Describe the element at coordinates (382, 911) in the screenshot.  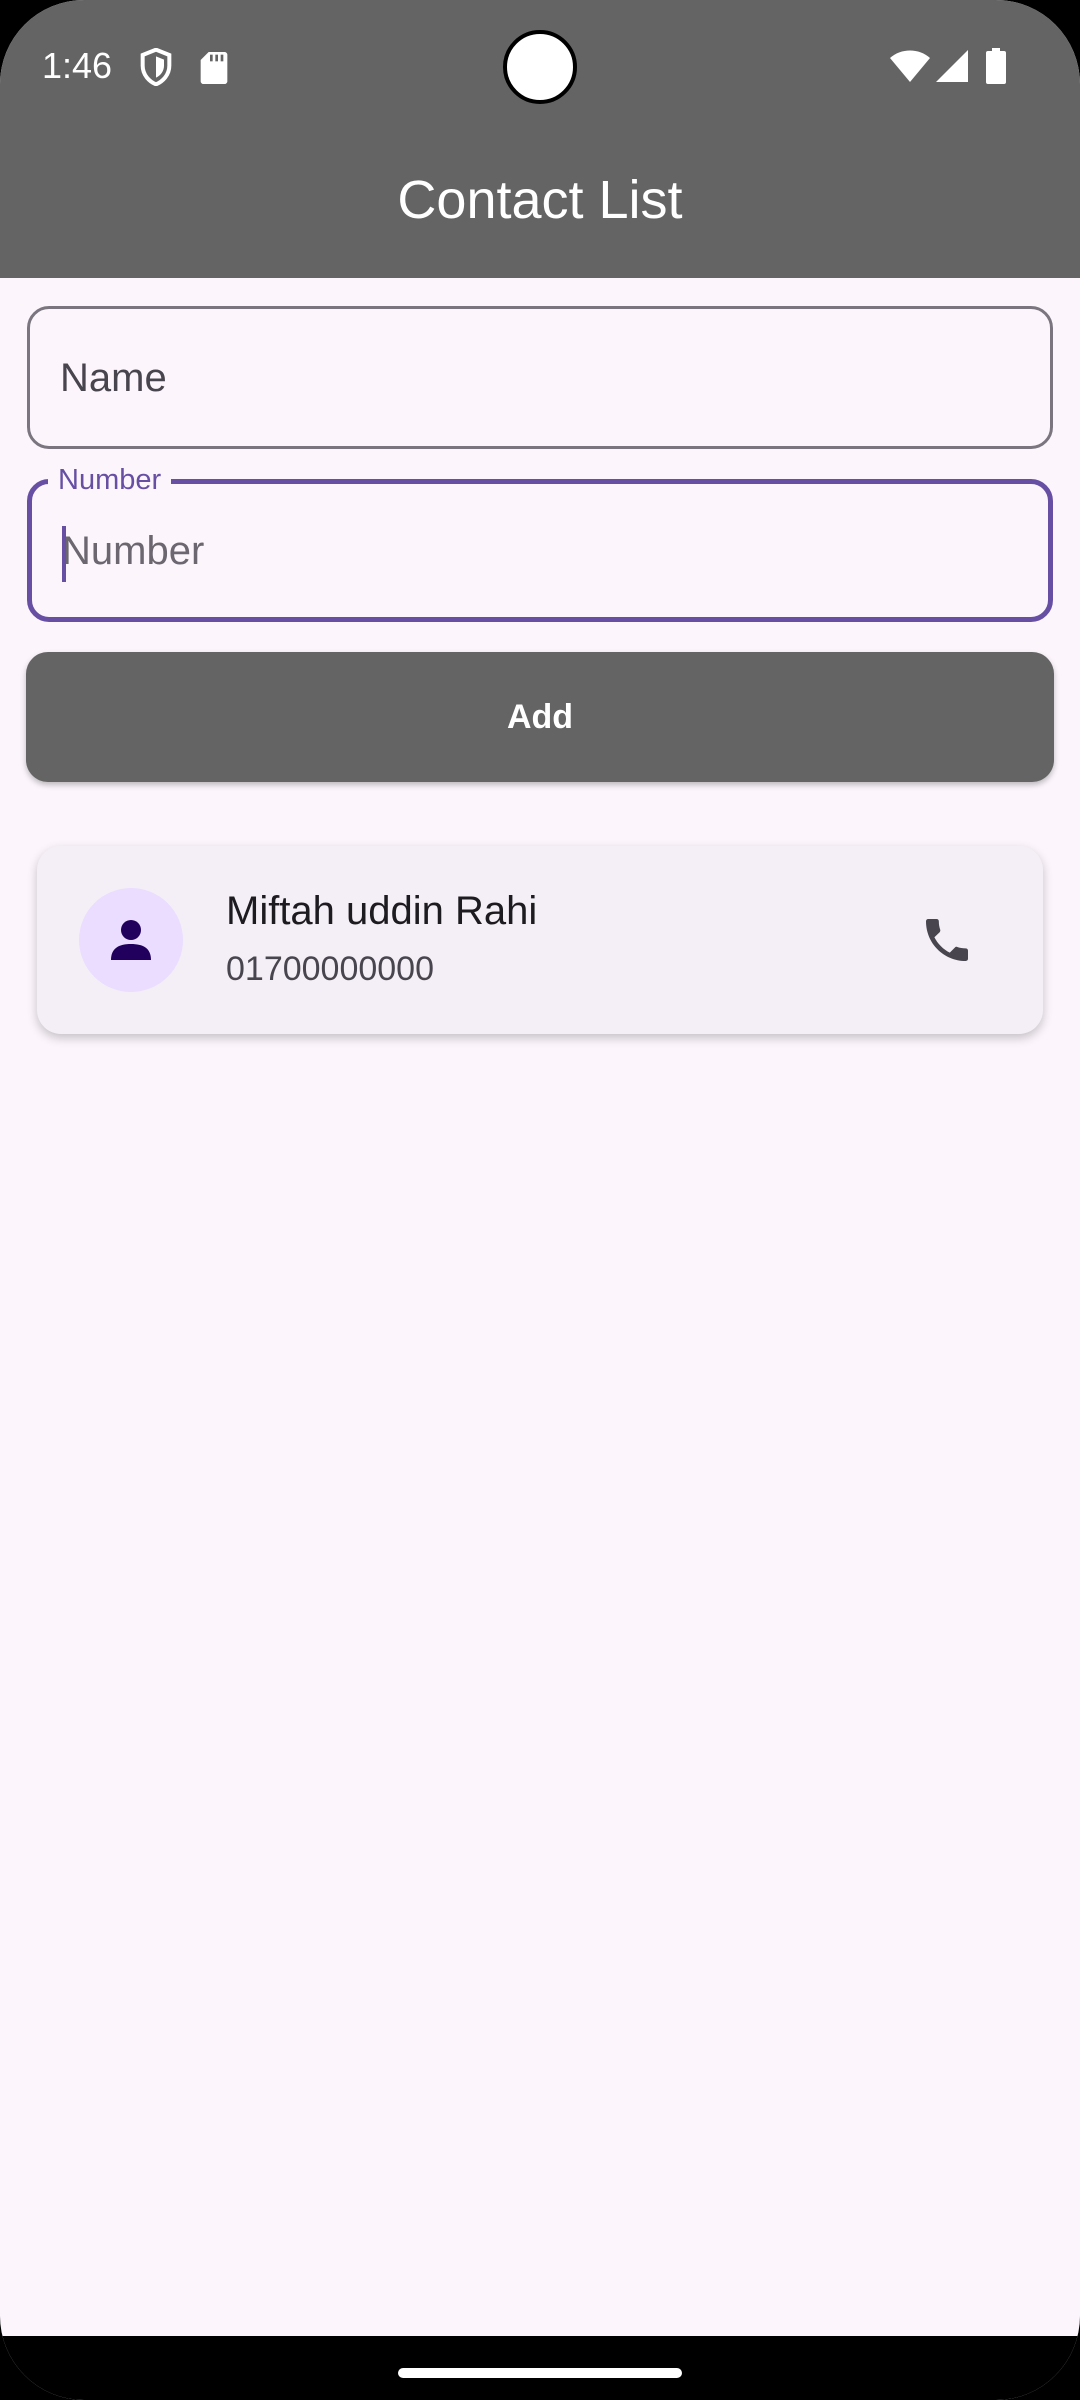
I see `contact-name: Miftah uddin Rahi` at that location.